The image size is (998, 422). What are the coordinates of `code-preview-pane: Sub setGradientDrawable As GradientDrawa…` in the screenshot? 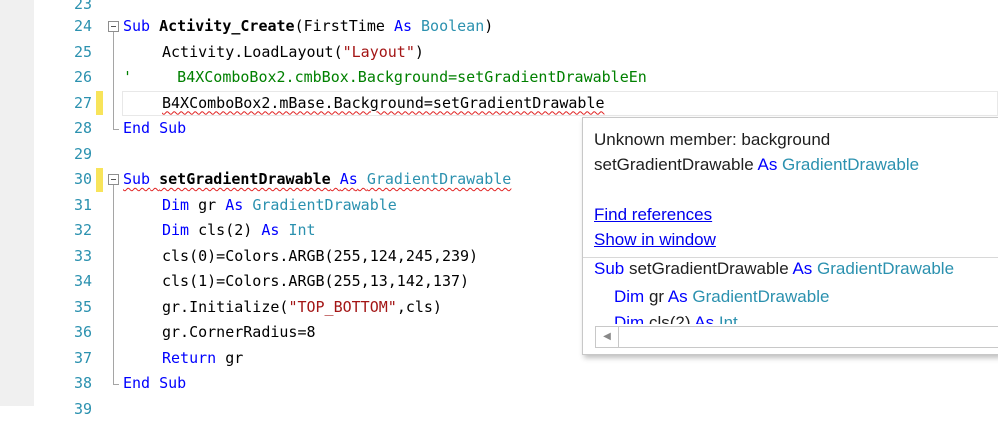 It's located at (790, 291).